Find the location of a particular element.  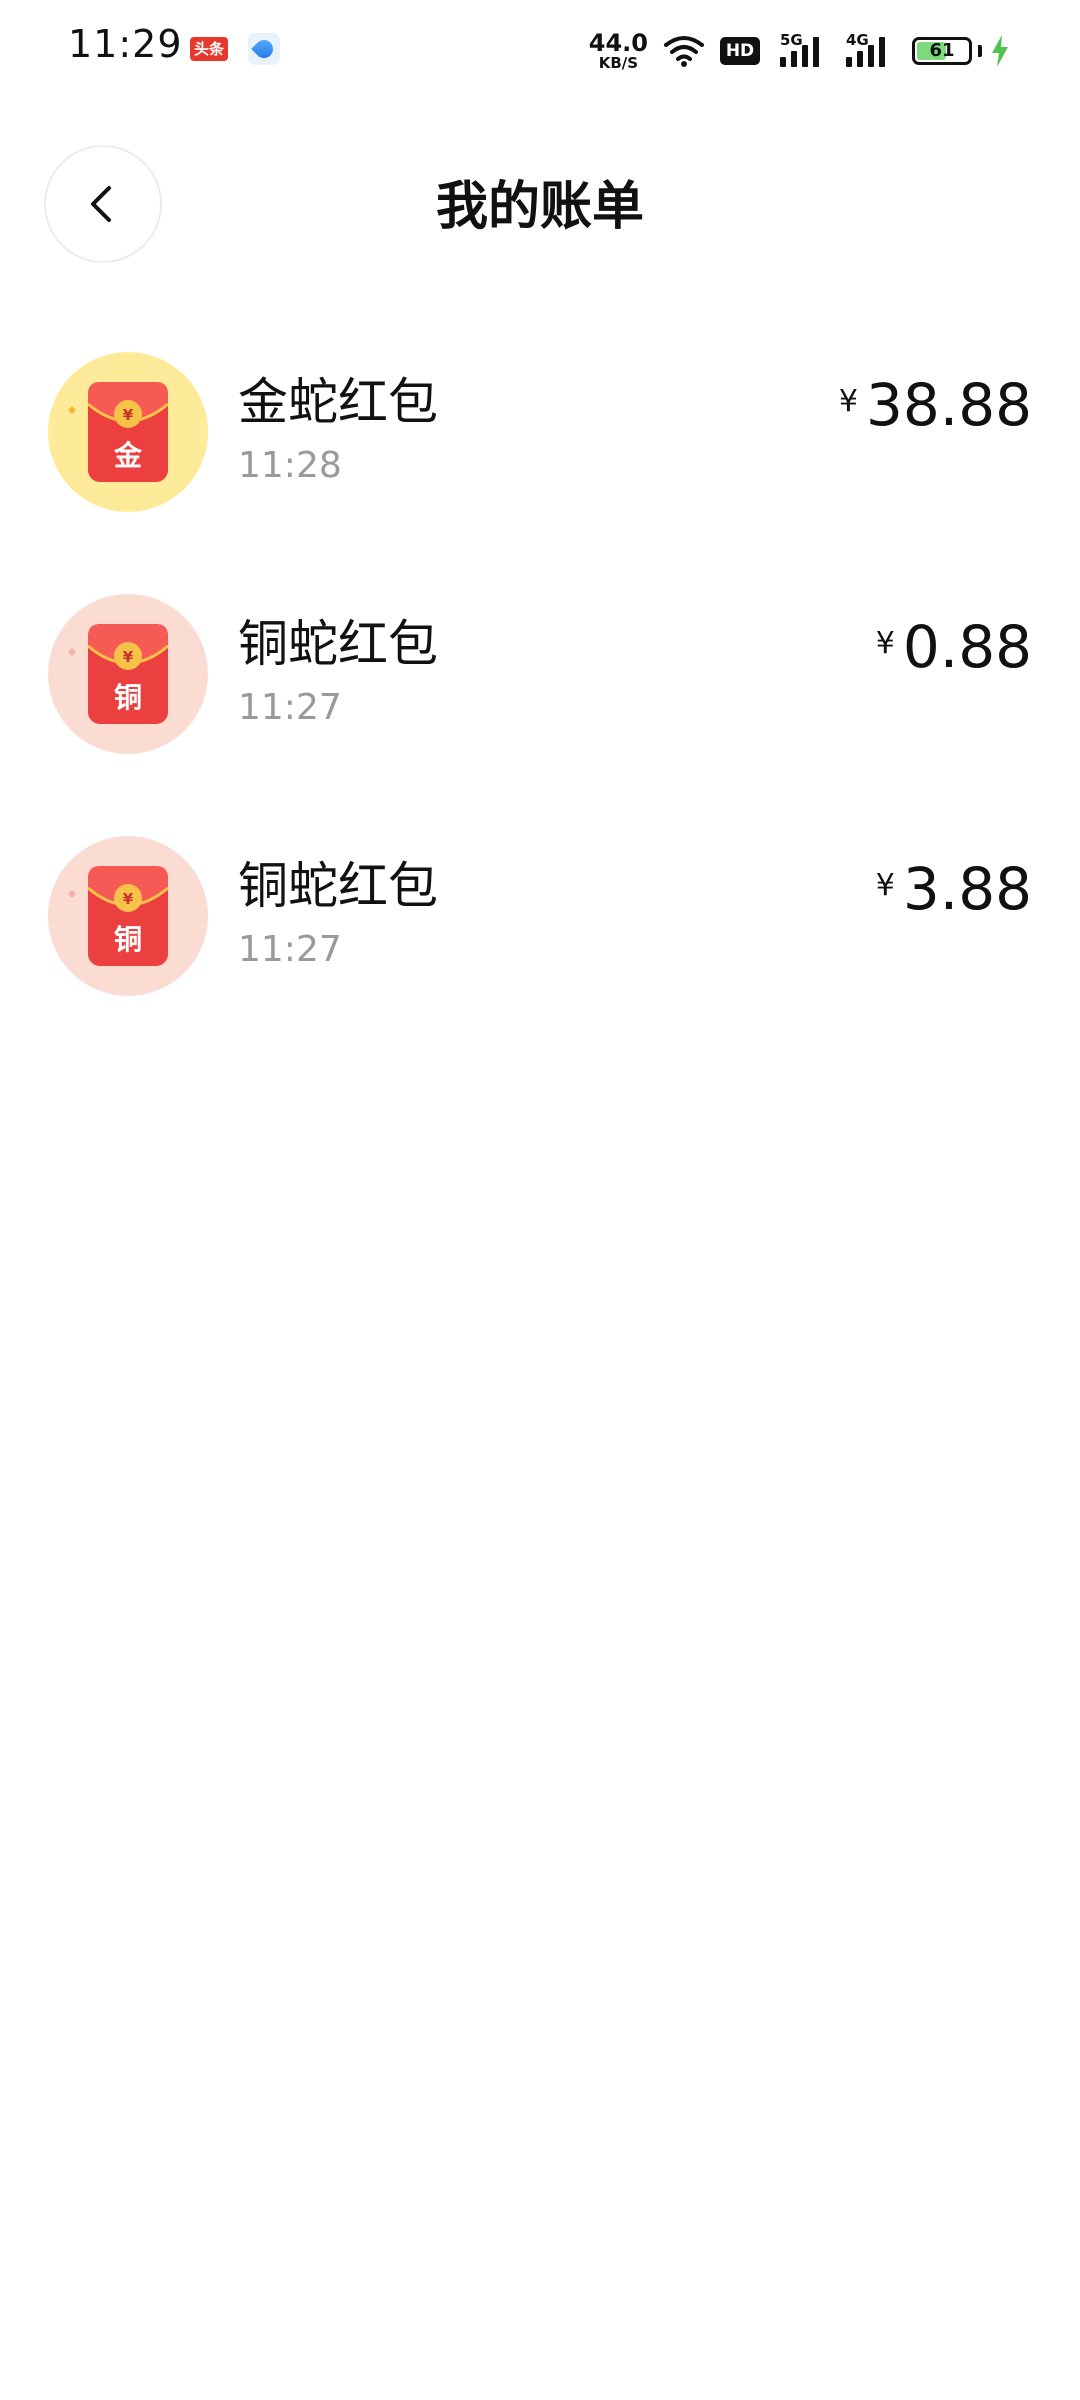

bill-item: ¥ 金 金蛇红包 11:28 ¥ 38.88 is located at coordinates (540, 461).